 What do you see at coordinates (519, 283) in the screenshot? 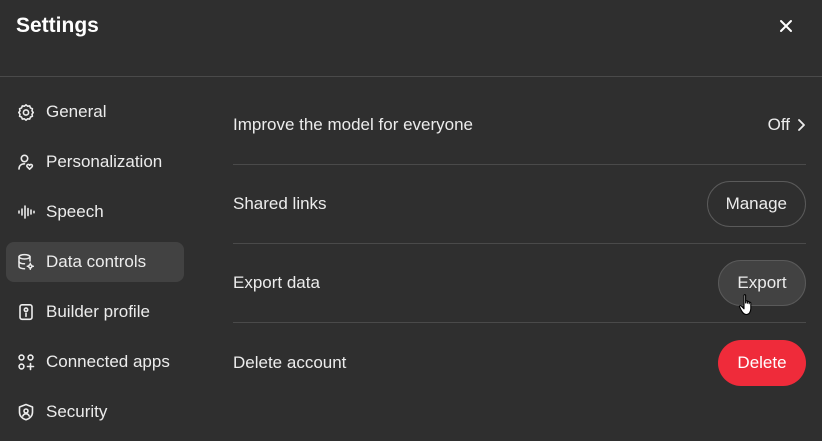
I see `setting-row-export-data: Export data Export` at bounding box center [519, 283].